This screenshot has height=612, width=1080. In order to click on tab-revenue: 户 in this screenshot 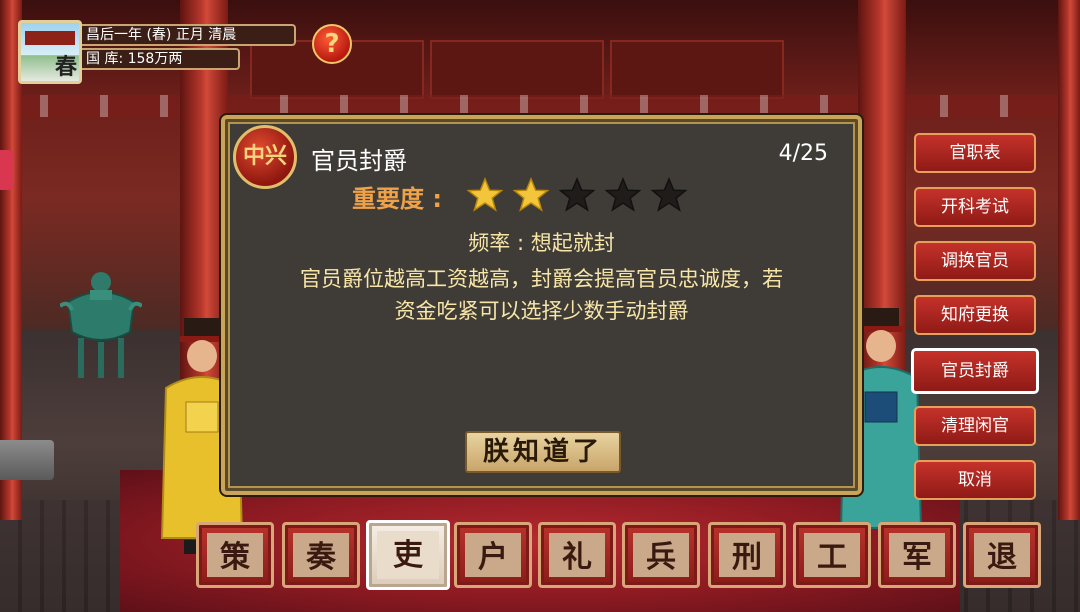, I will do `click(493, 555)`.